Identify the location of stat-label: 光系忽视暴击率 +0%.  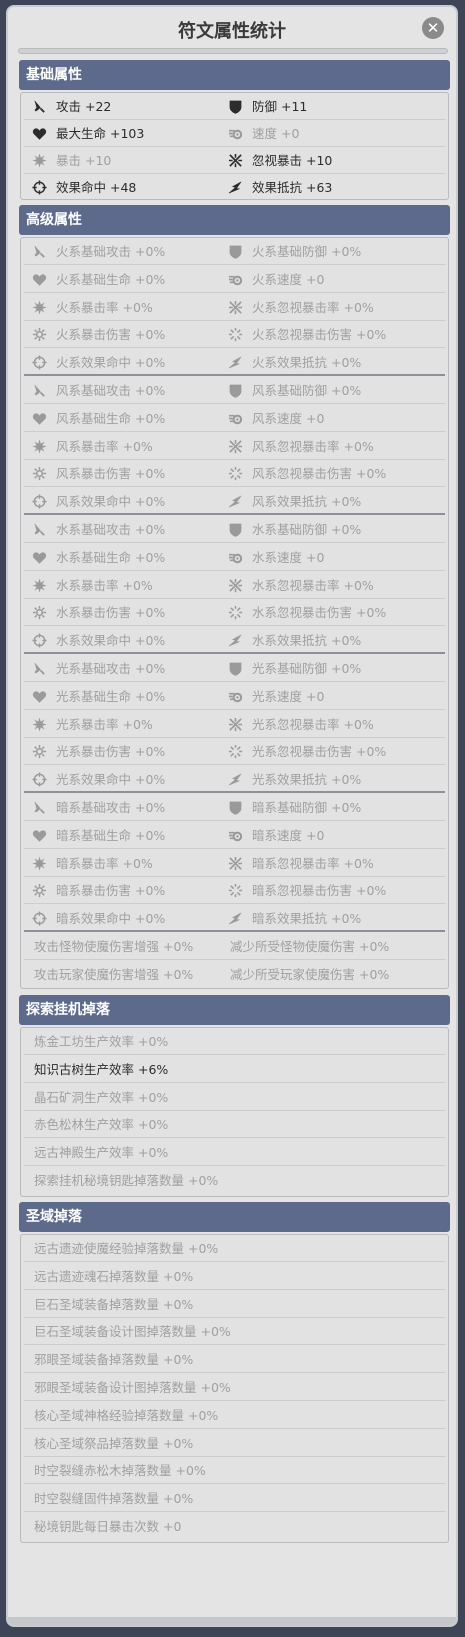
(313, 724).